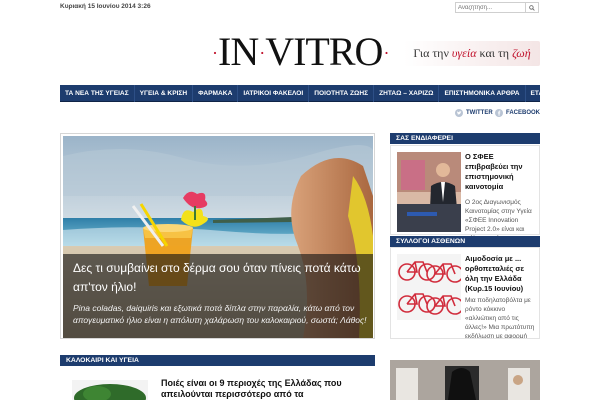  Describe the element at coordinates (97, 93) in the screenshot. I see `nav-item-health-news: ΤΑ ΝΕΑ ΤΗΣ ΥΓΕΙΑΣ` at that location.